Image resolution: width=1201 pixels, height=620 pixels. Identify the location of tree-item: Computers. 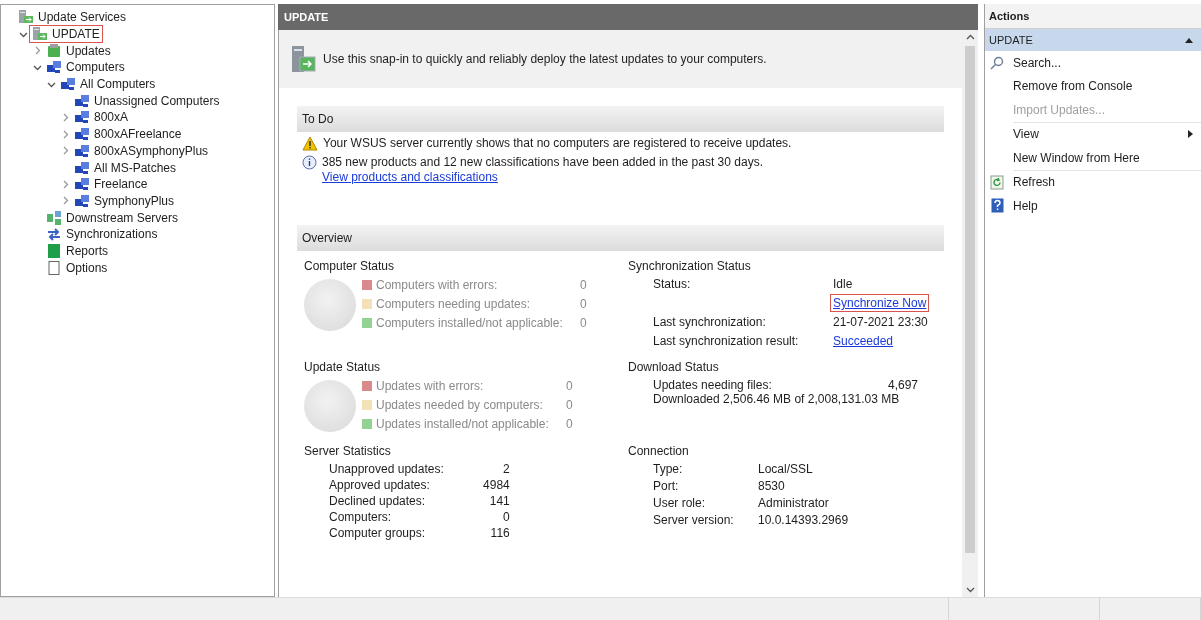
(85, 67).